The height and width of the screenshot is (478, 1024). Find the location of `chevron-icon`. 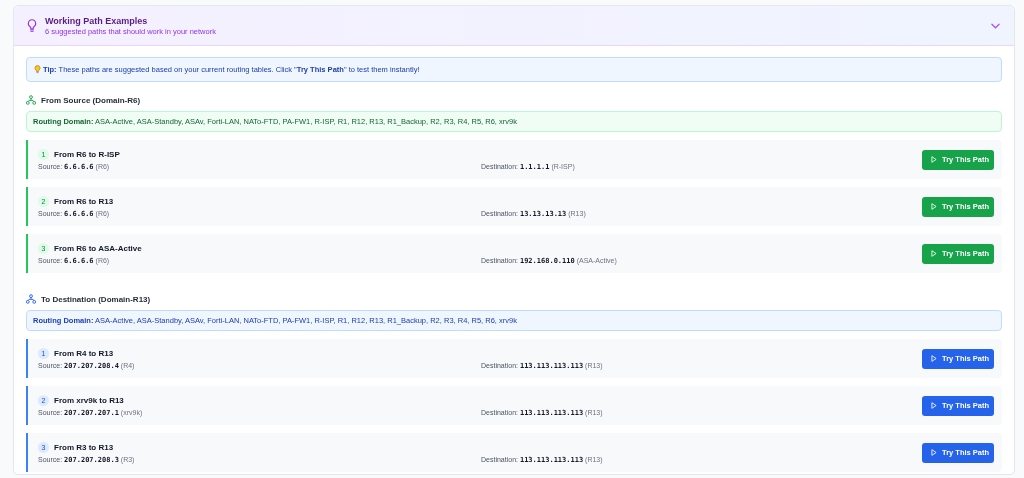

chevron-icon is located at coordinates (995, 25).